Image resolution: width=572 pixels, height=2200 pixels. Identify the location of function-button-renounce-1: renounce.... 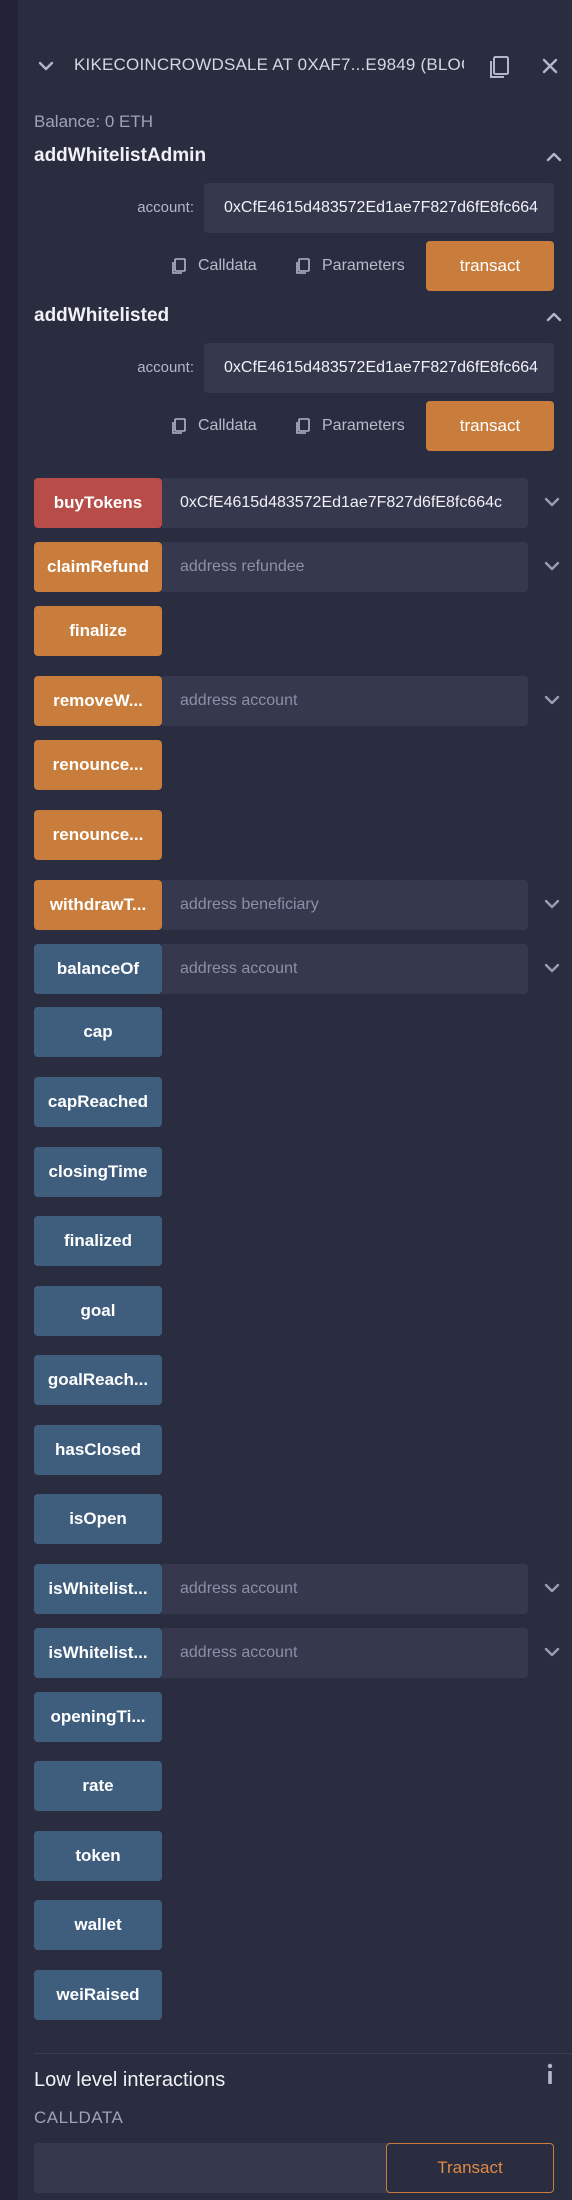
(98, 765).